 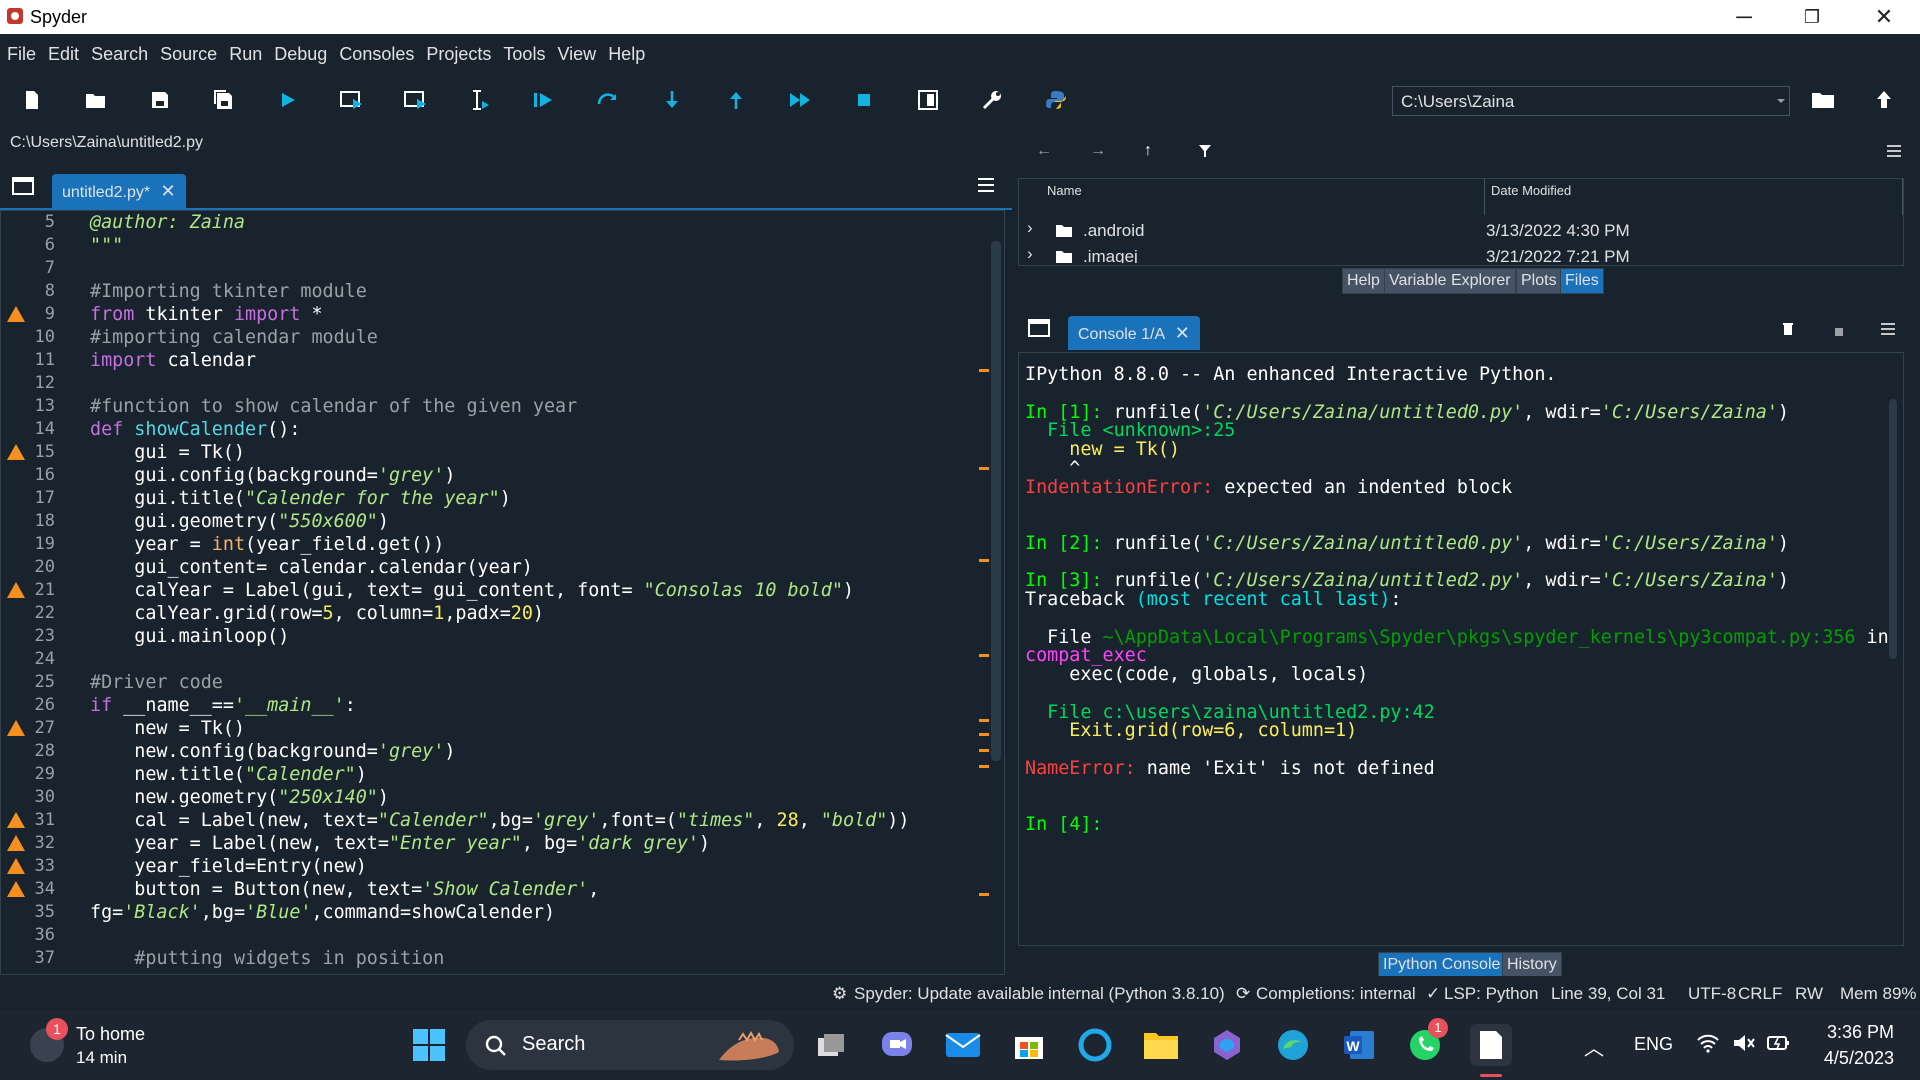 I want to click on filter-icon, so click(x=1205, y=153).